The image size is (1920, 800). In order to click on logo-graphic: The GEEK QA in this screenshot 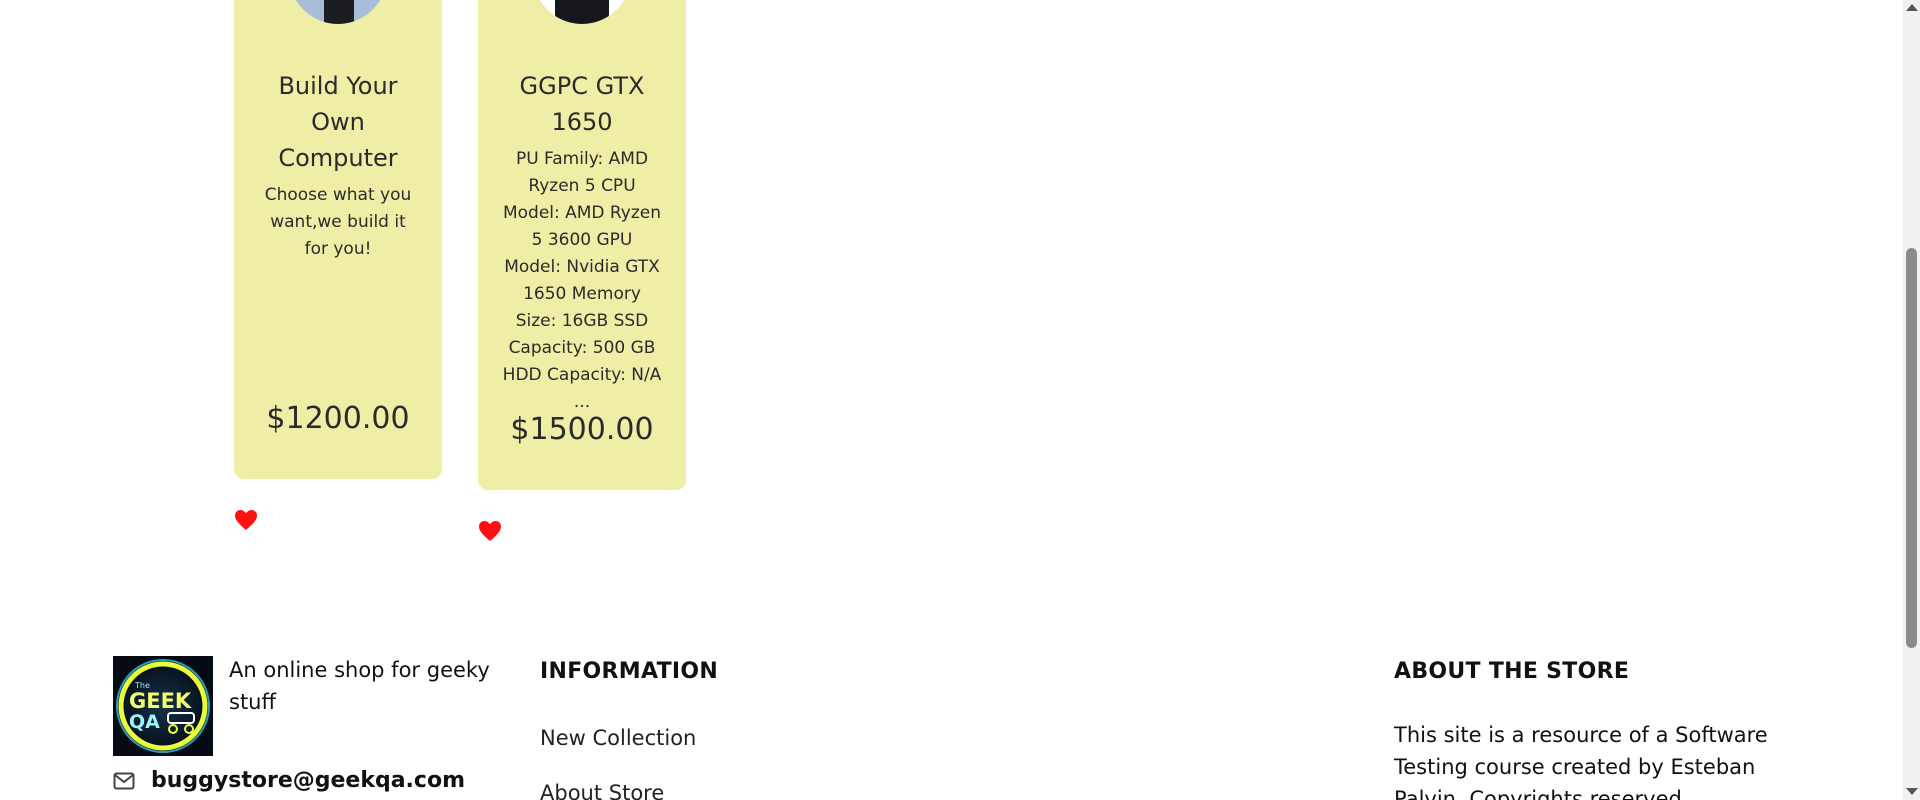, I will do `click(163, 706)`.